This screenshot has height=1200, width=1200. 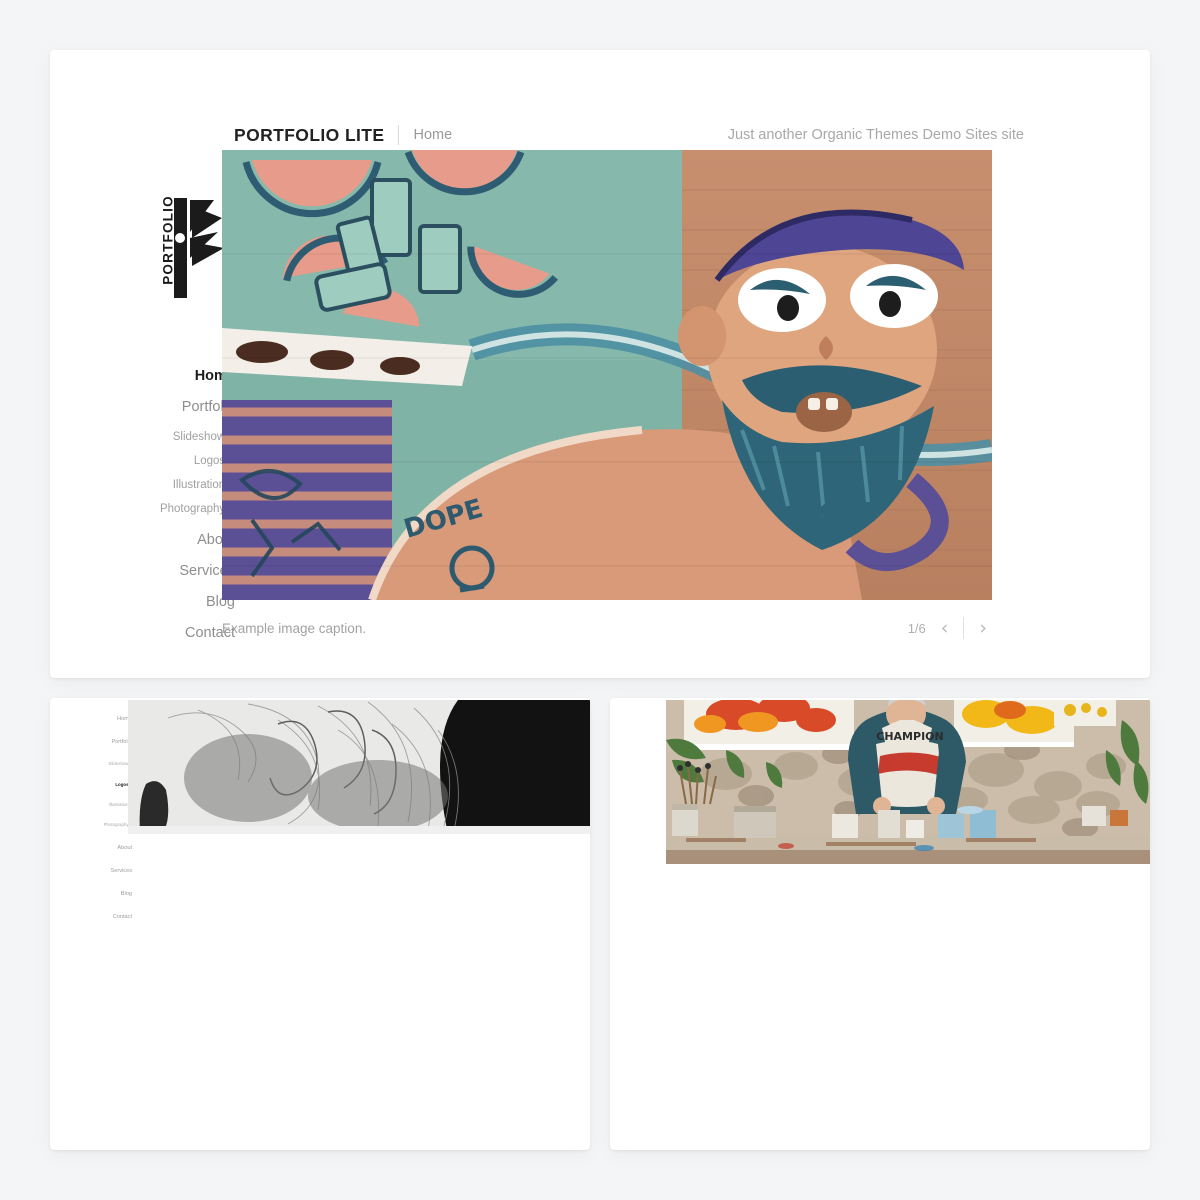 I want to click on nav-sub-label: Illustration, so click(x=199, y=485).